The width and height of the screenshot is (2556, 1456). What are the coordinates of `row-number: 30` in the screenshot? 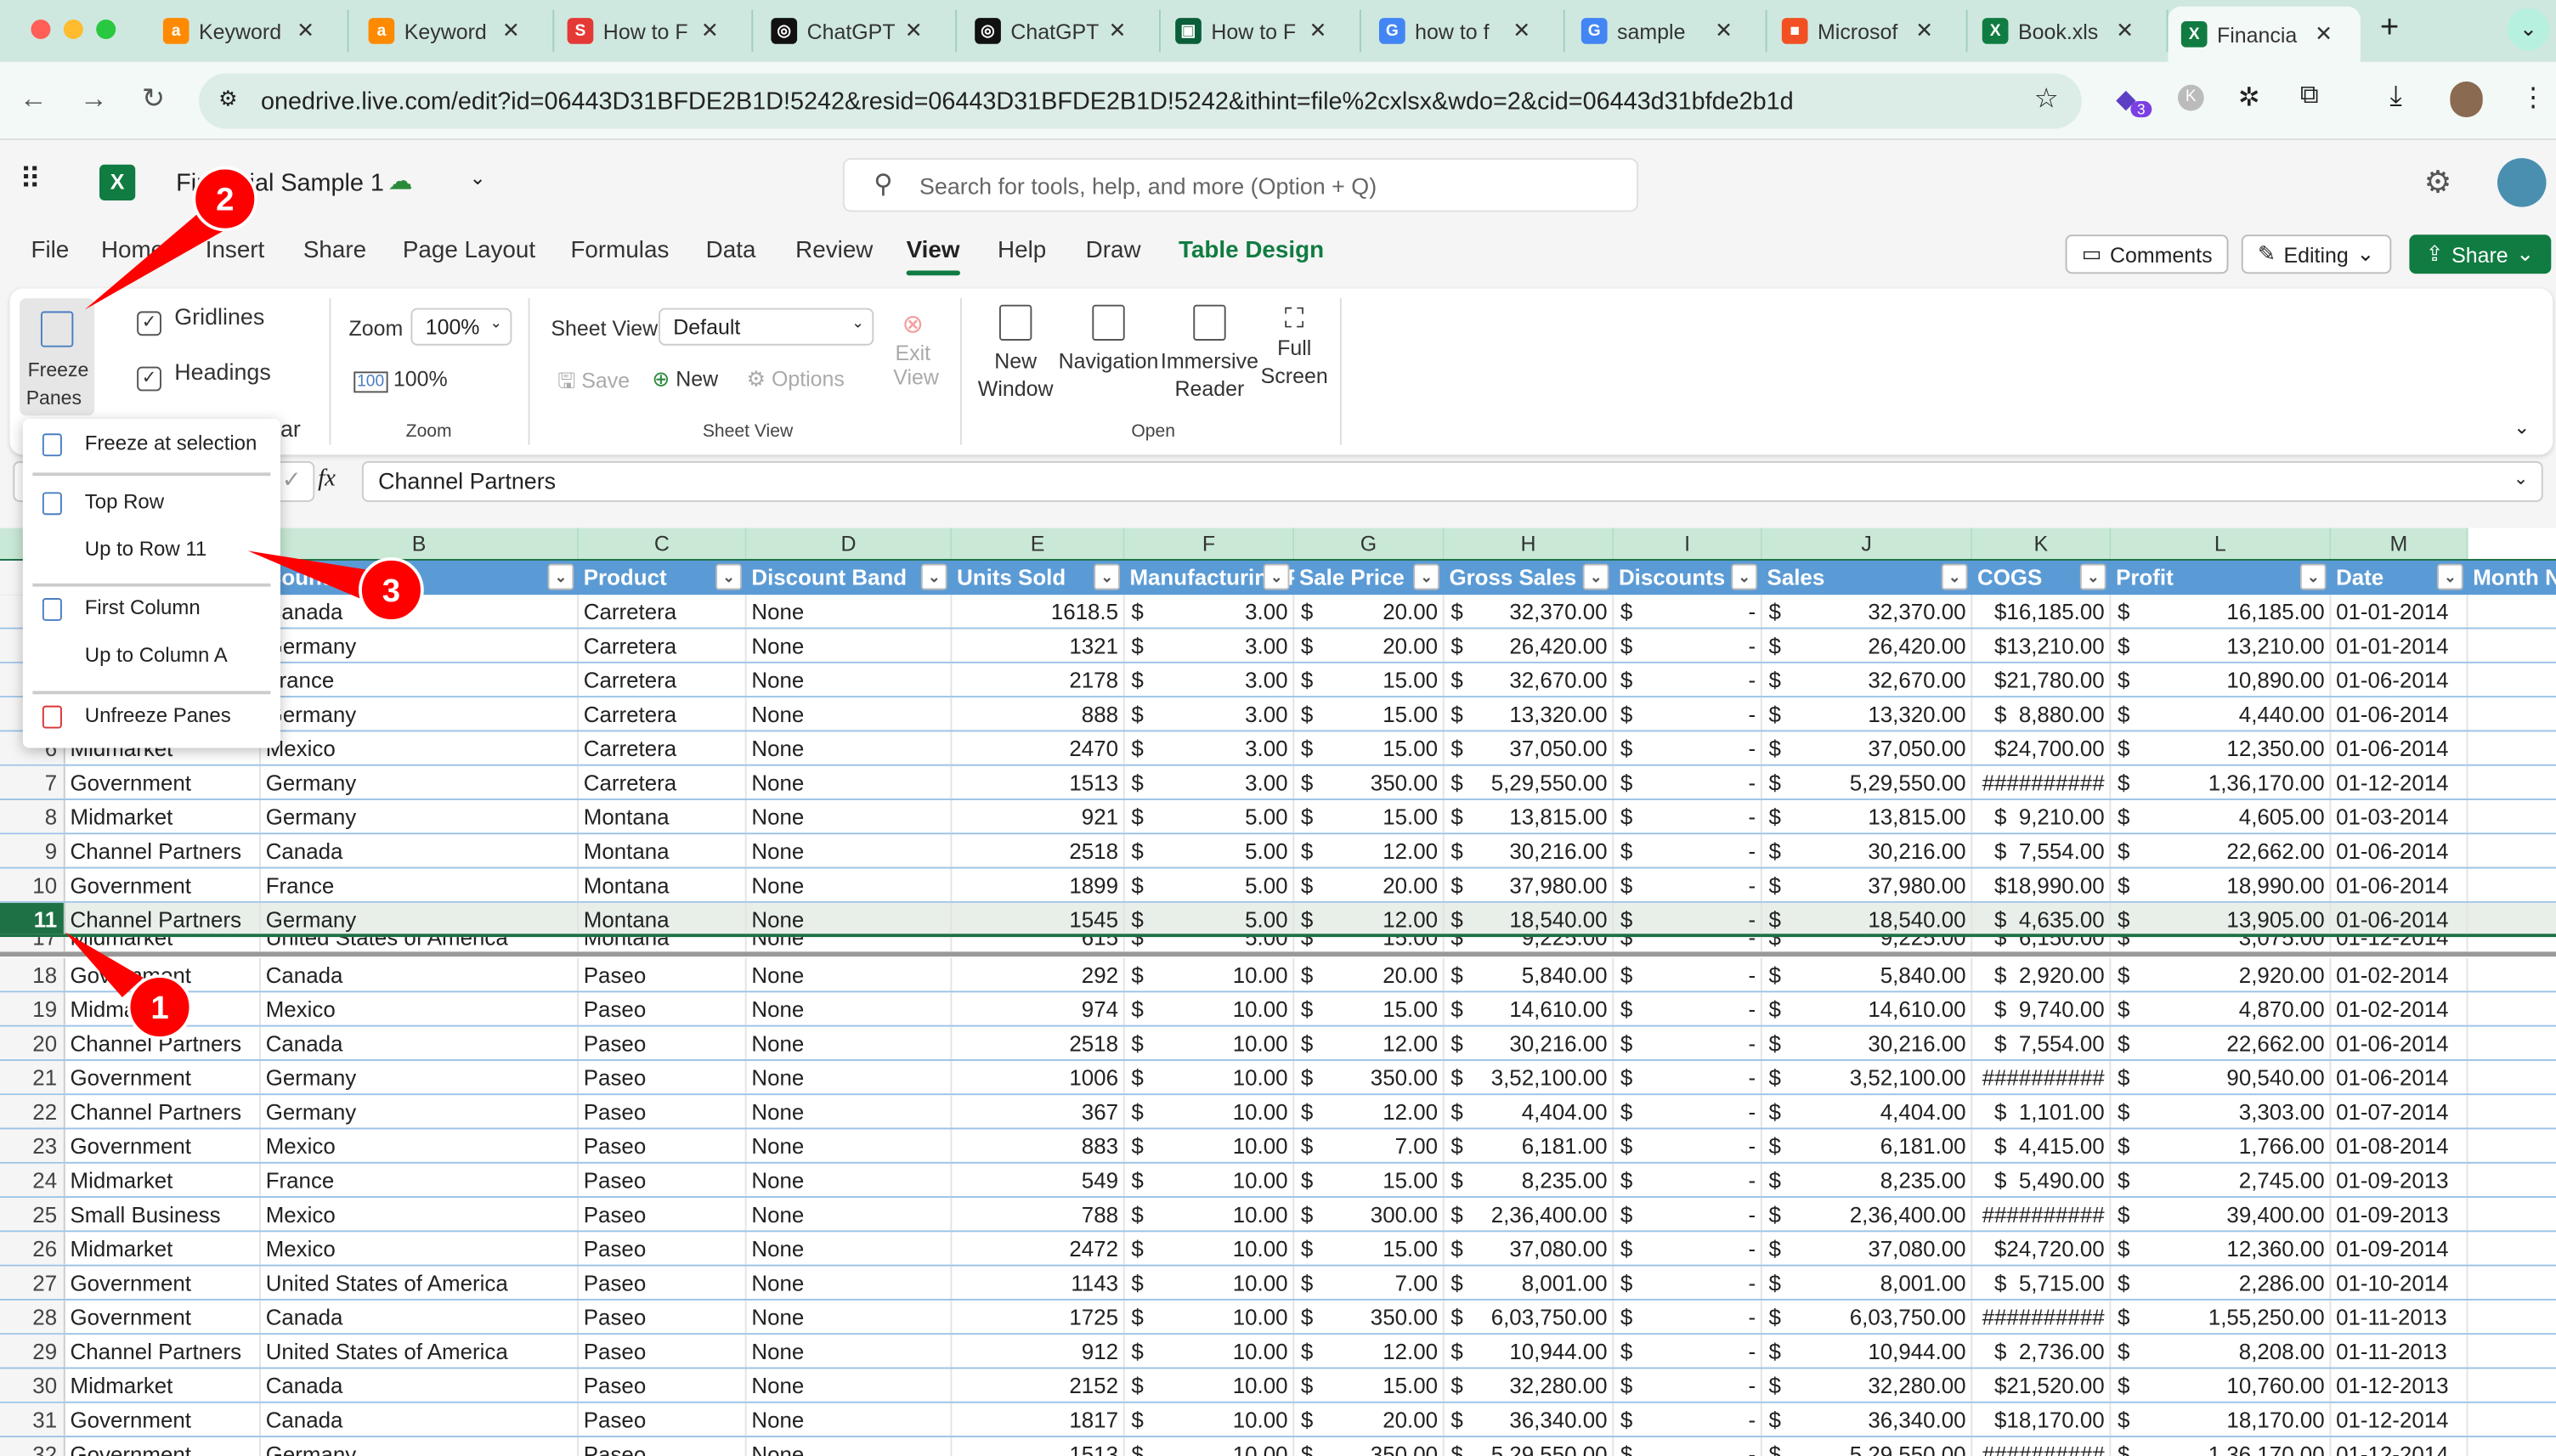 It's located at (33, 1386).